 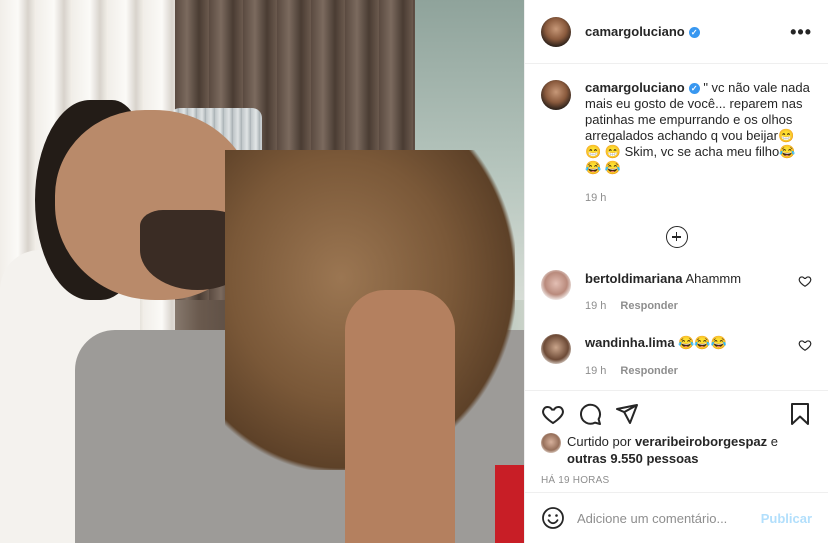 I want to click on likes-prefix: Curtido por, so click(x=599, y=441).